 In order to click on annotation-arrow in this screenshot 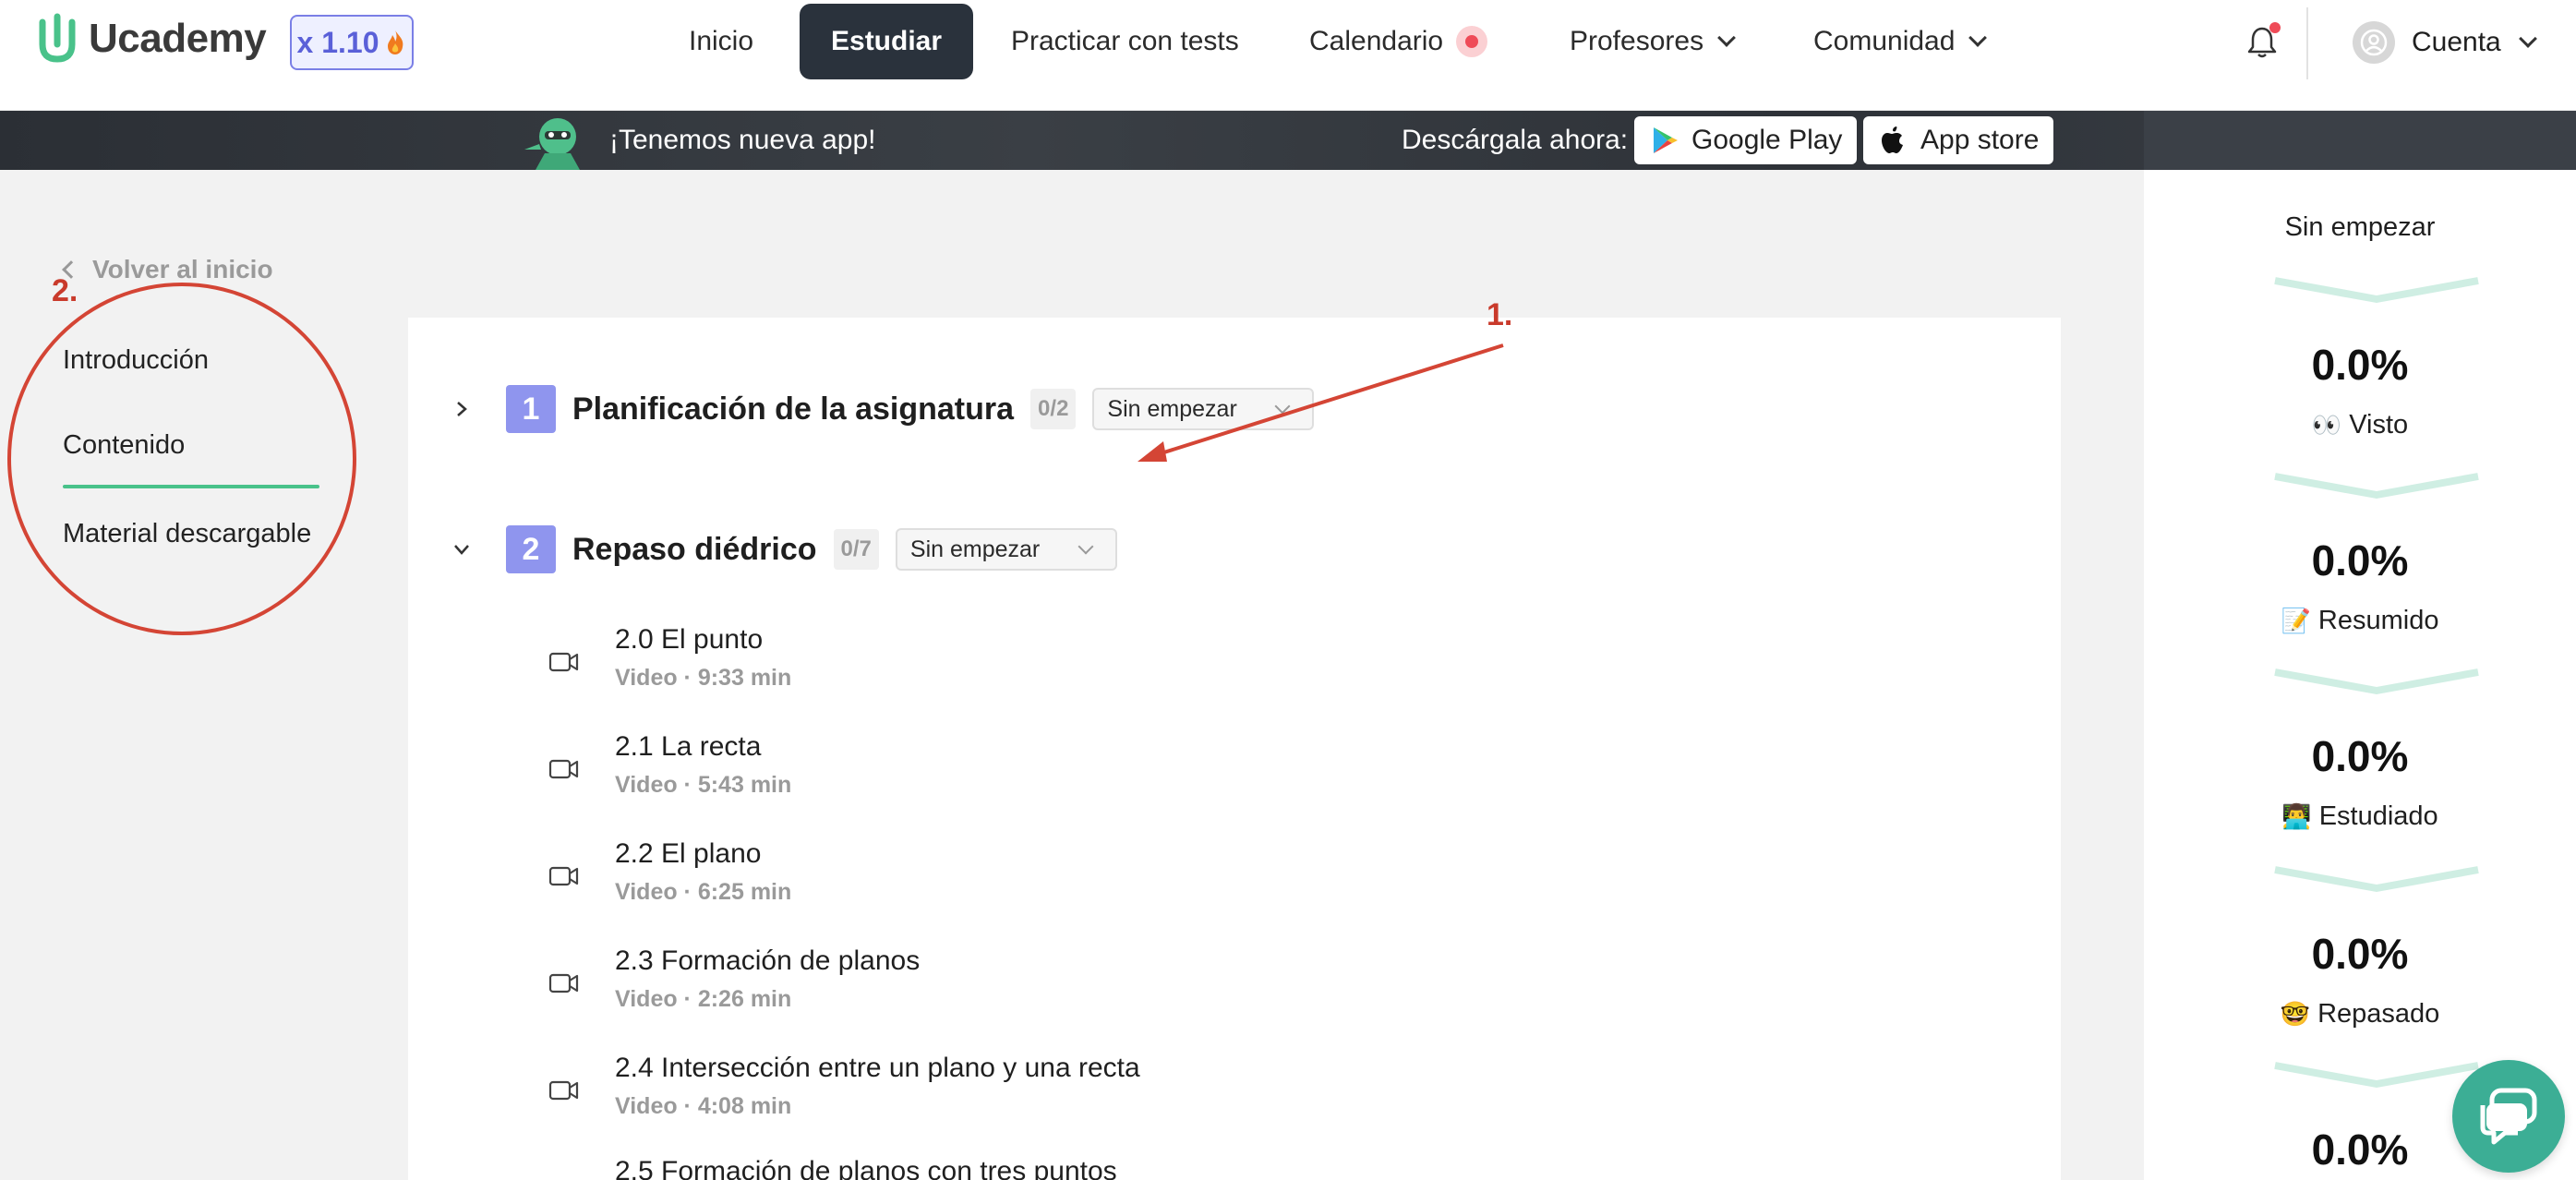, I will do `click(1321, 402)`.